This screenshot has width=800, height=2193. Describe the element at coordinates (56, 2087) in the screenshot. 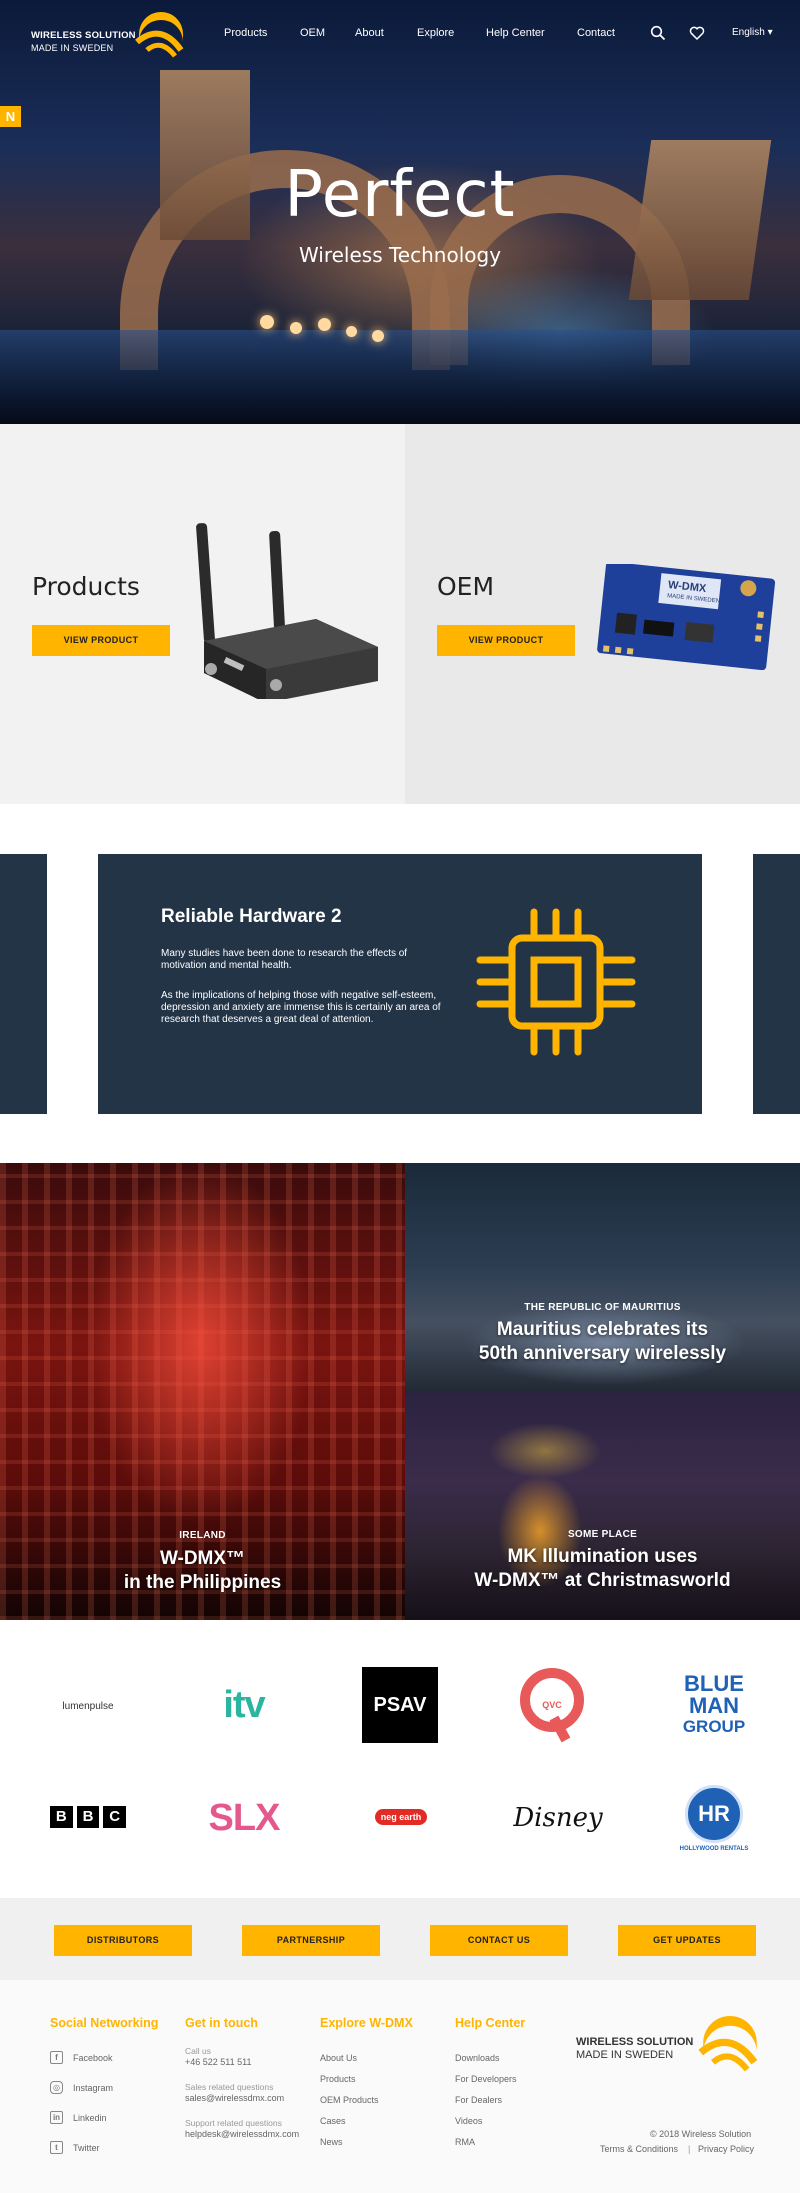

I see `instagram-icon: ◎` at that location.